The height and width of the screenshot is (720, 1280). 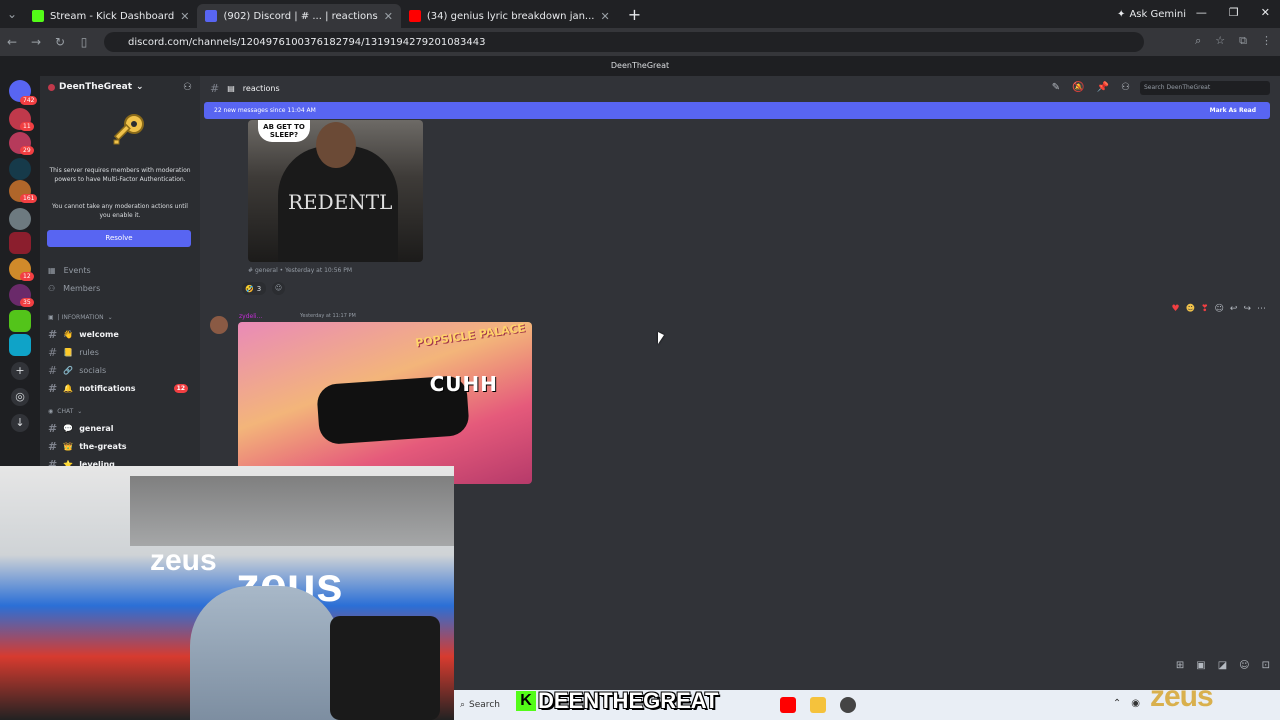 I want to click on channel-the-greats: # 👑 the-greats, so click(x=123, y=446).